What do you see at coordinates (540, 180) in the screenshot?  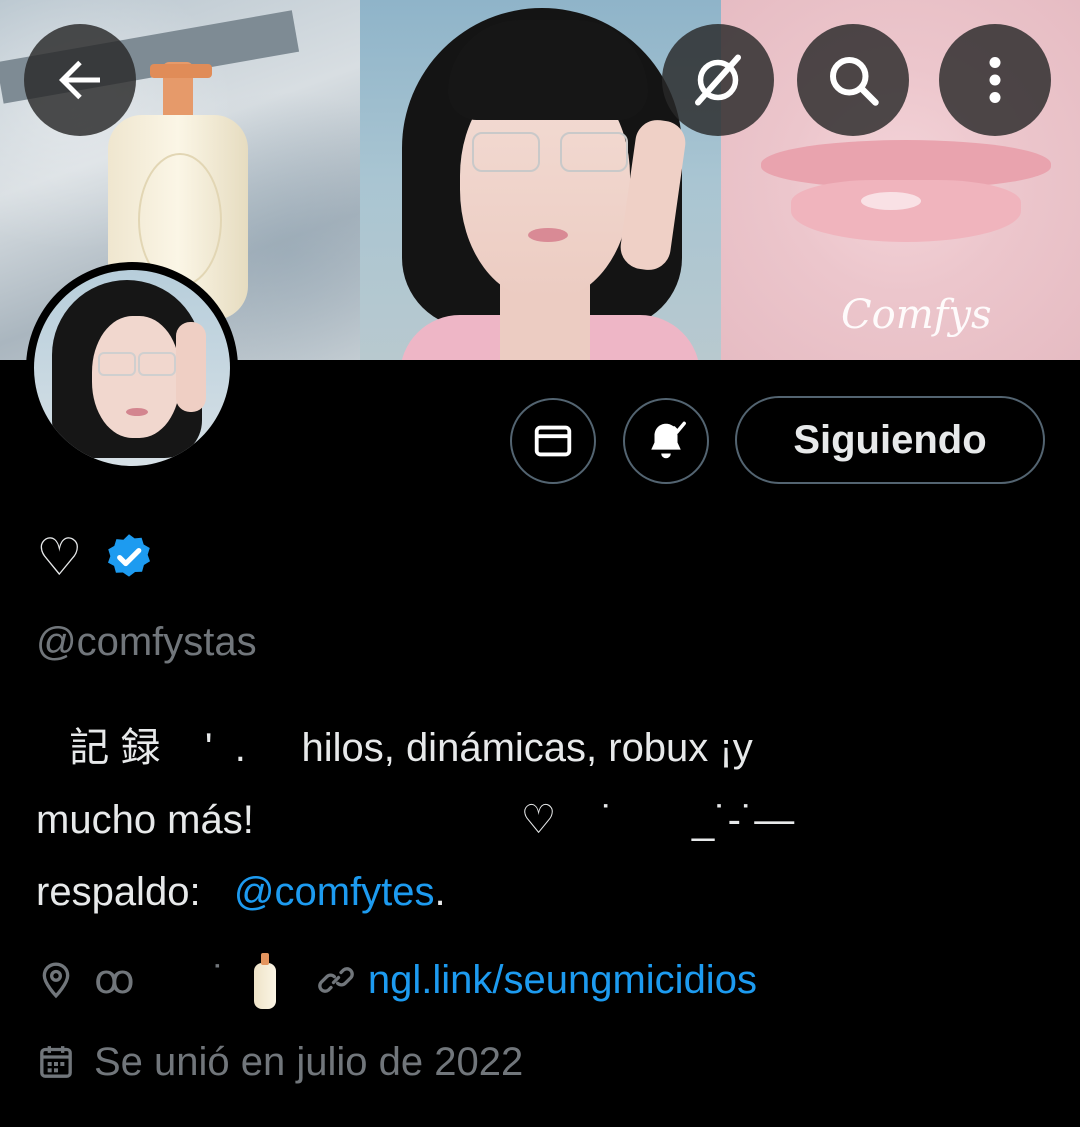 I see `banner-panel-portrait` at bounding box center [540, 180].